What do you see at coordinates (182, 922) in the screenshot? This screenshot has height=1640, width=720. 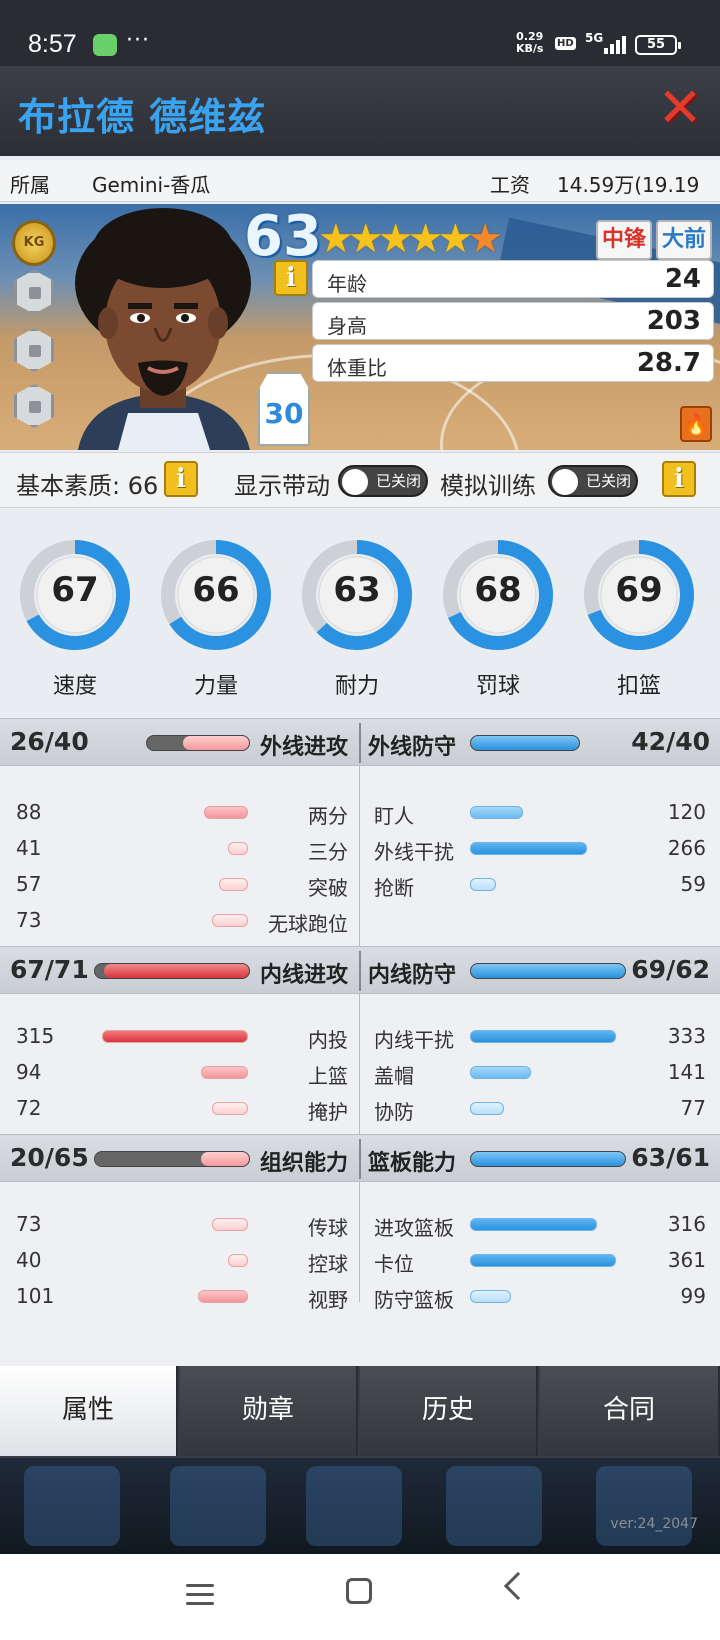 I see `stat-row: 73 无球跑位` at bounding box center [182, 922].